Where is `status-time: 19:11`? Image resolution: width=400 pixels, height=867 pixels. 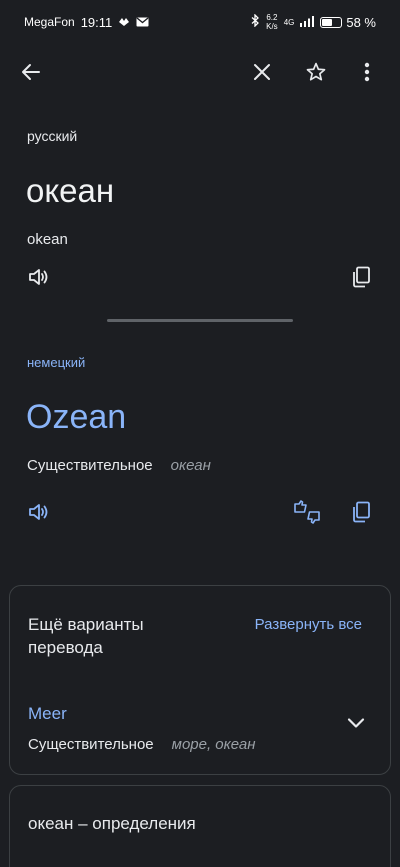 status-time: 19:11 is located at coordinates (96, 22).